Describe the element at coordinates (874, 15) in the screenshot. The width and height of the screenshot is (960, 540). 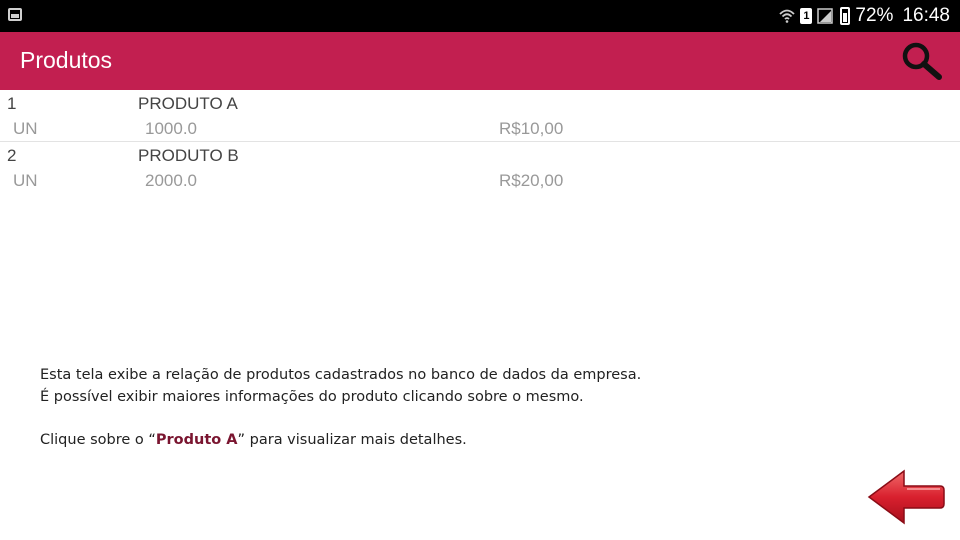
I see `battery-percent: 72%` at that location.